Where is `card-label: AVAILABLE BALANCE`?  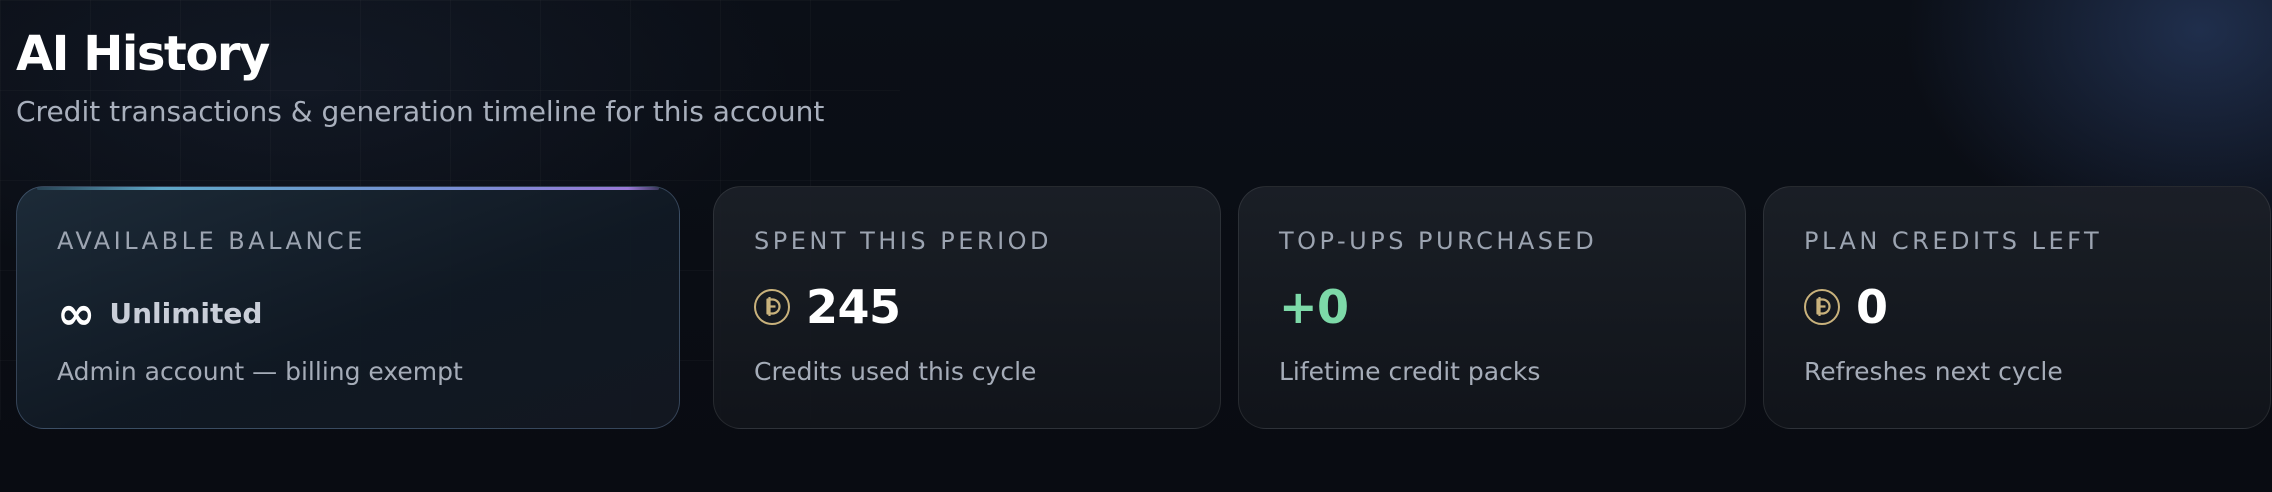 card-label: AVAILABLE BALANCE is located at coordinates (211, 241).